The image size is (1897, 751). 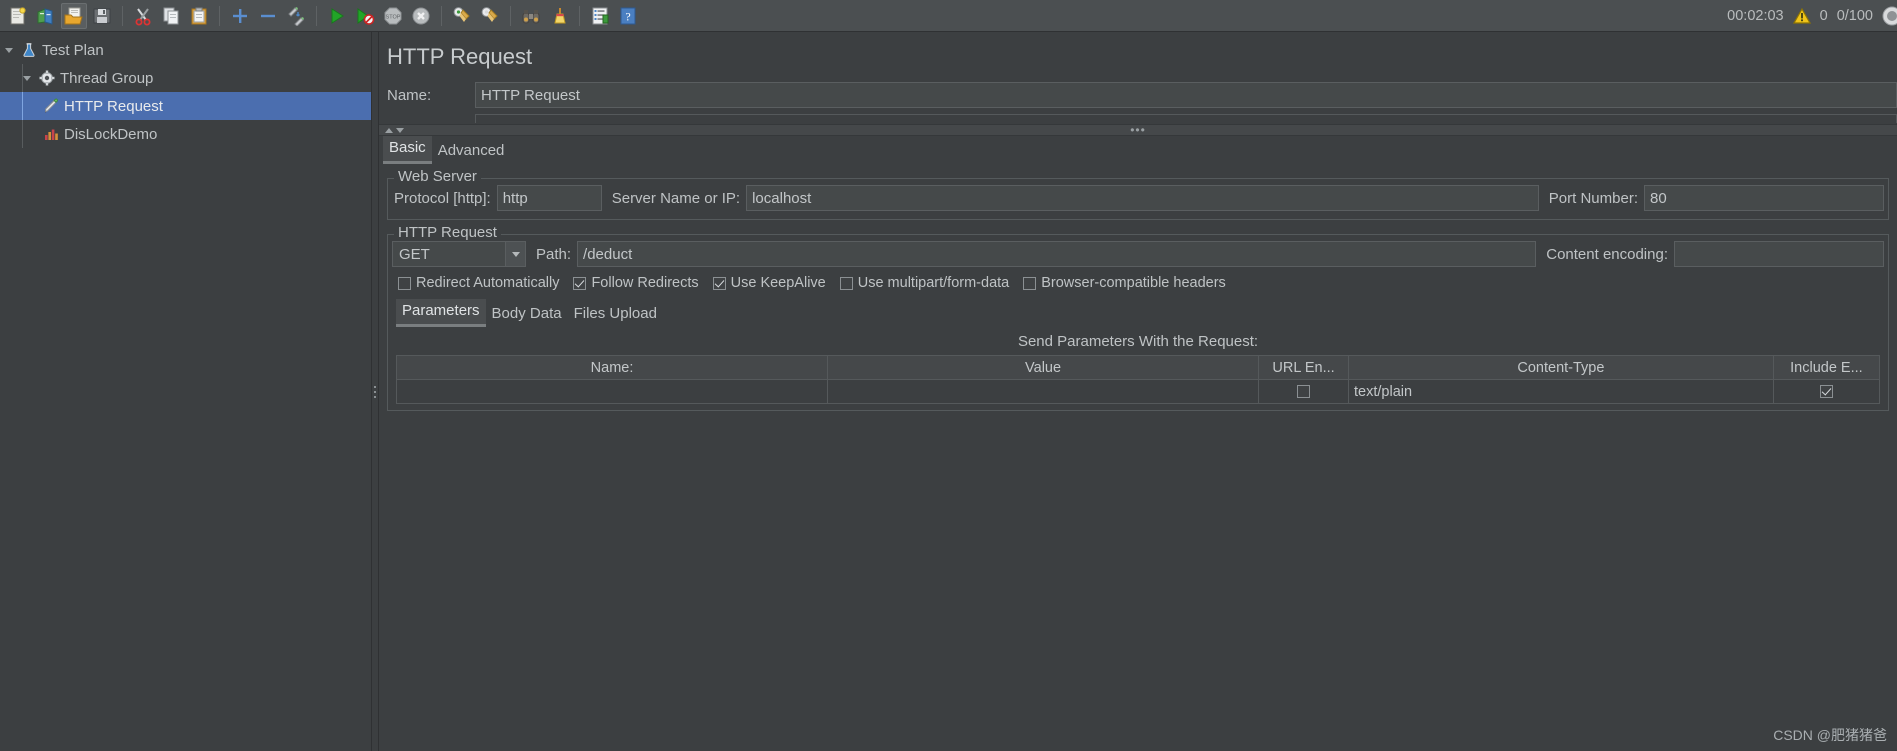 What do you see at coordinates (185, 134) in the screenshot?
I see `tree-item-dislockdemo: DisLockDemo` at bounding box center [185, 134].